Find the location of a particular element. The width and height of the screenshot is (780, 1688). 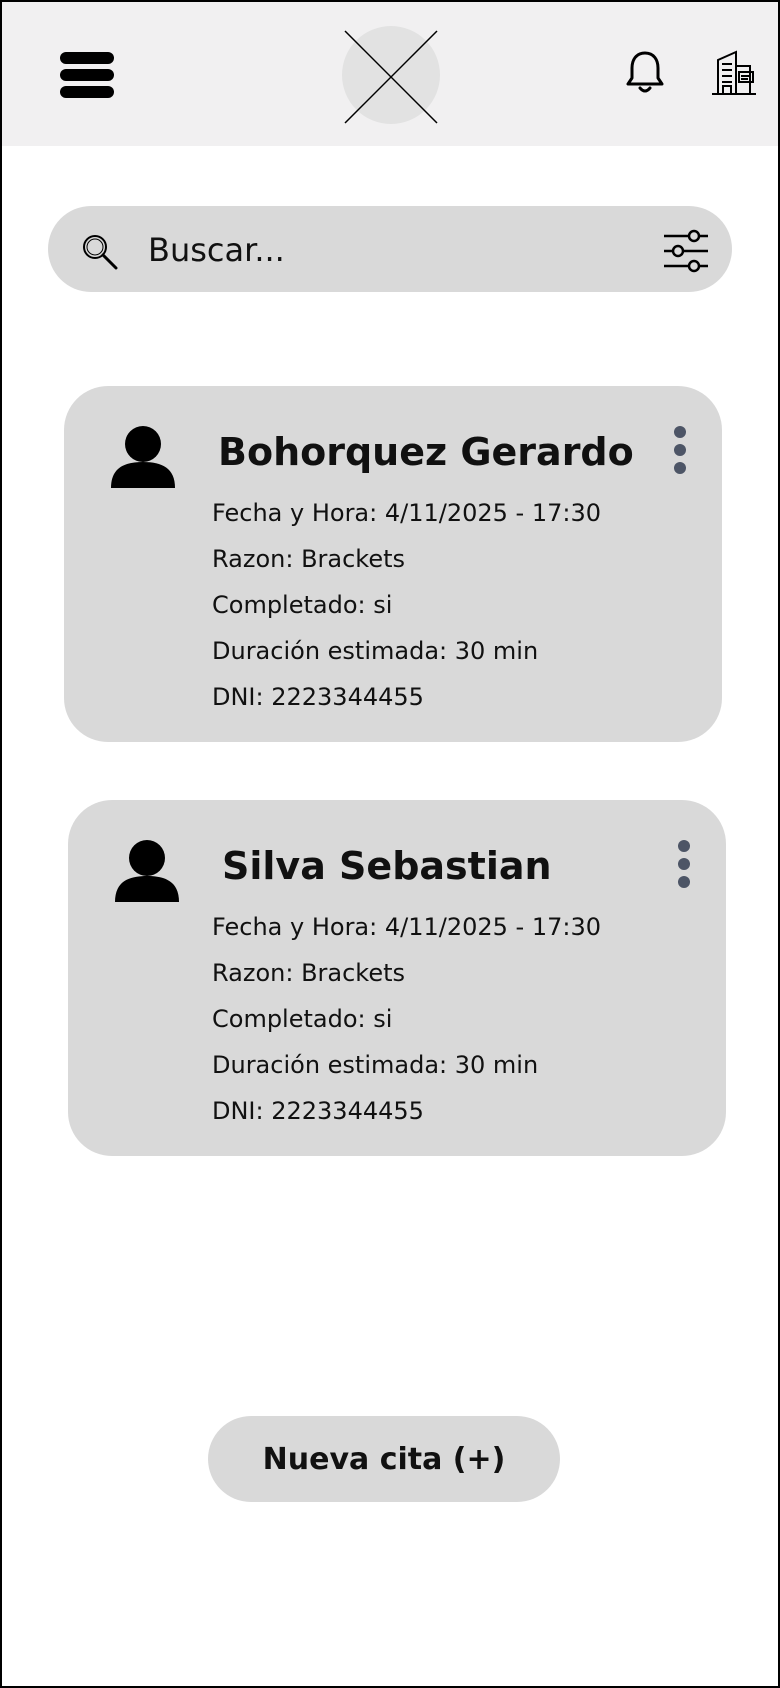

new-appointment-button: Nueva cita (+) is located at coordinates (384, 1459).